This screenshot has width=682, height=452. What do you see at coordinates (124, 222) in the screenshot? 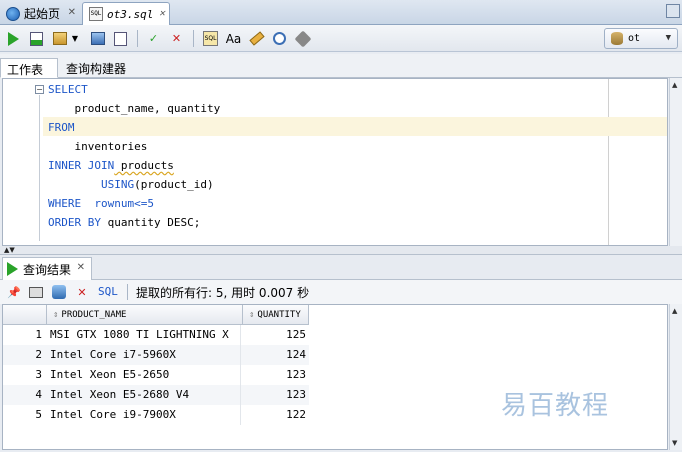
I see `code-line: ORDER BY quantity DESC;` at bounding box center [124, 222].